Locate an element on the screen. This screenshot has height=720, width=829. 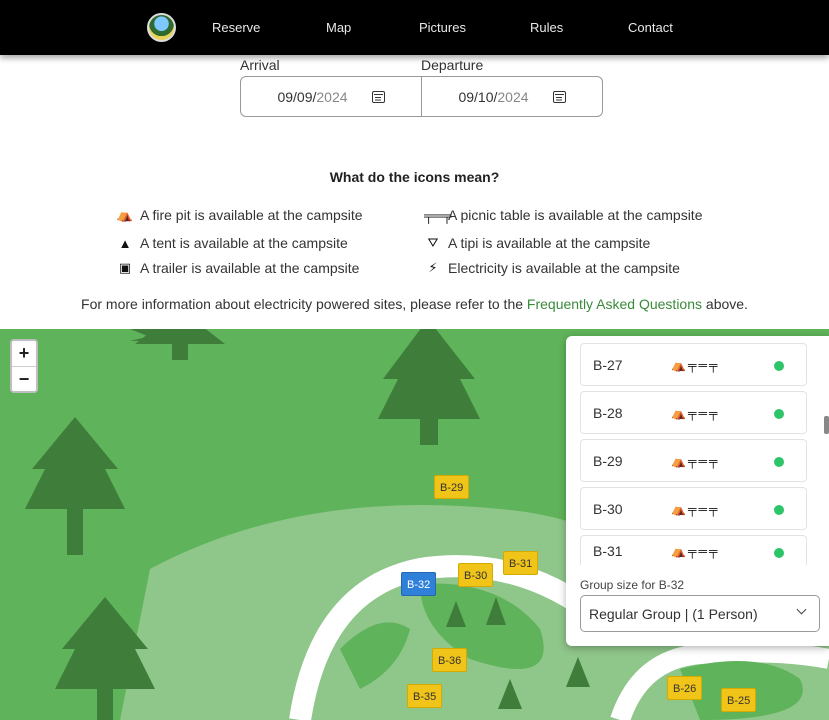
legend-text: A tipi is available at the campsite is located at coordinates (549, 243).